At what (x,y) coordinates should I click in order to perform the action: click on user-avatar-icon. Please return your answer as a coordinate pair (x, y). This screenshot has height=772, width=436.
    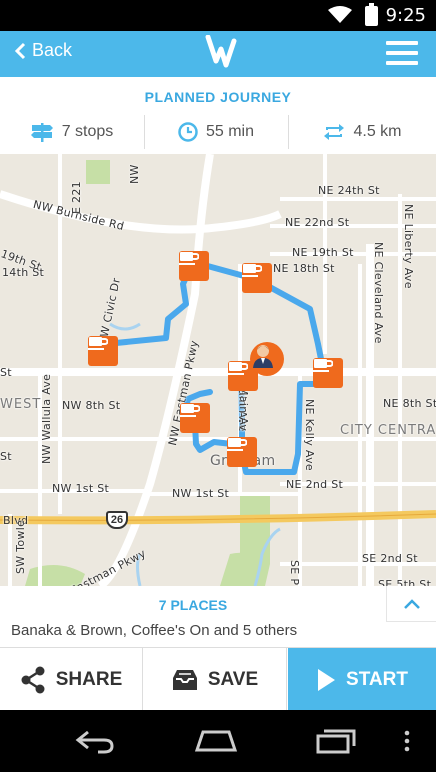
    Looking at the image, I should click on (263, 356).